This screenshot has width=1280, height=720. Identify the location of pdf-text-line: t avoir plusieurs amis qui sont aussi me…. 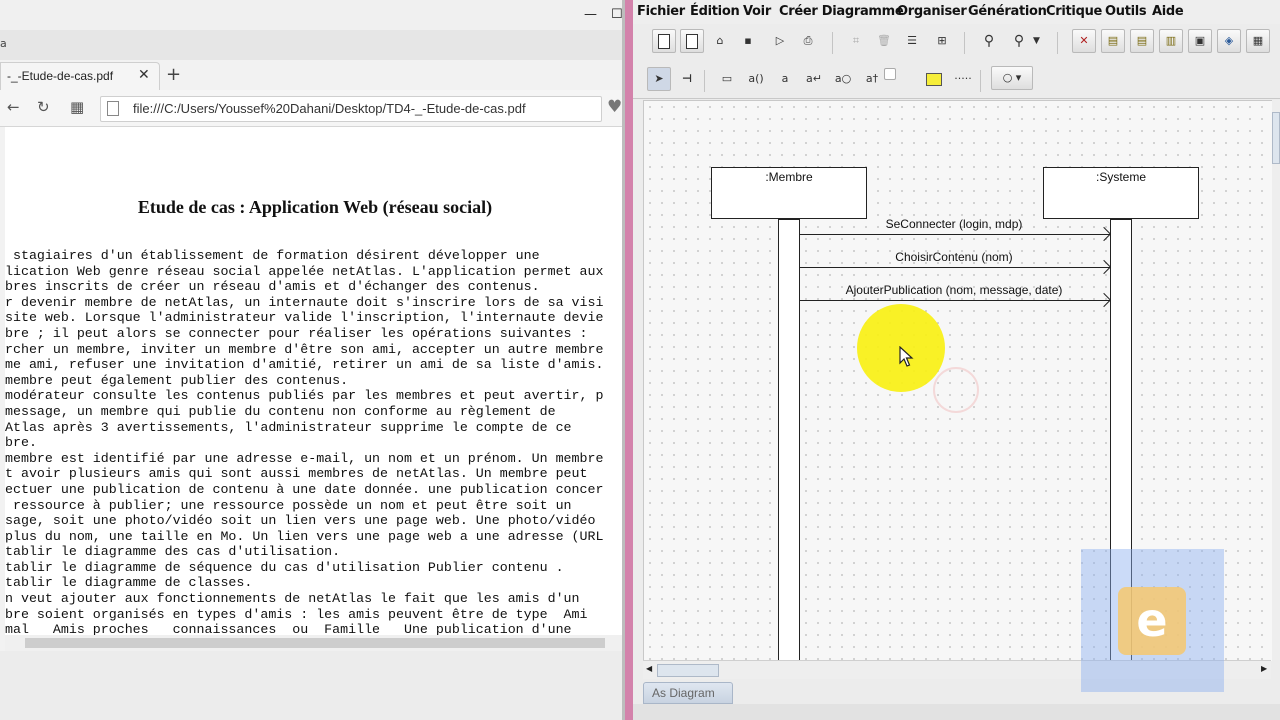
(296, 474).